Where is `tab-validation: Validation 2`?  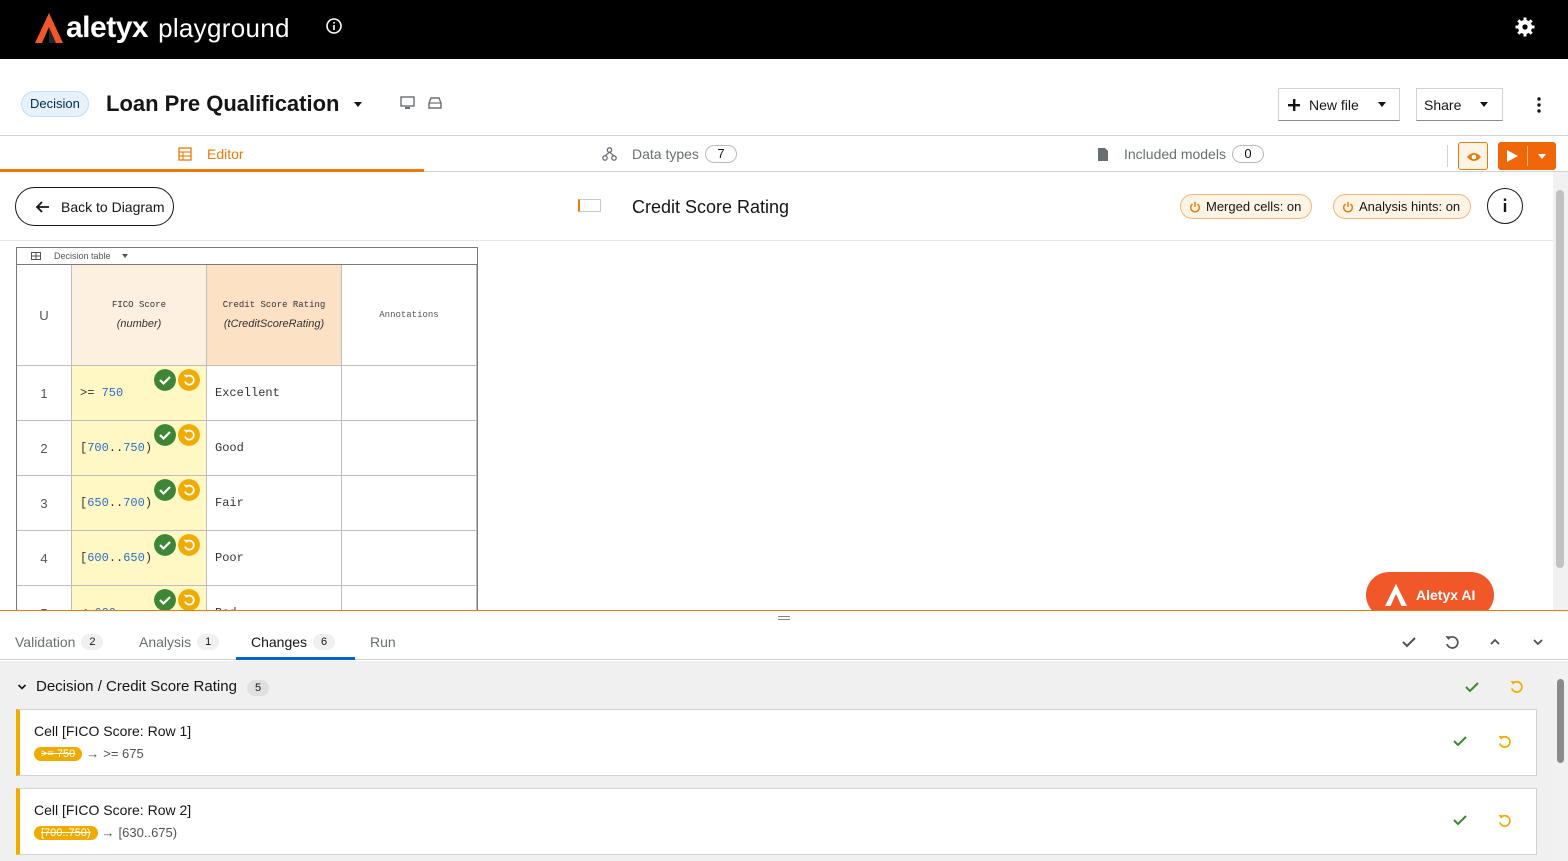 tab-validation: Validation 2 is located at coordinates (59, 642).